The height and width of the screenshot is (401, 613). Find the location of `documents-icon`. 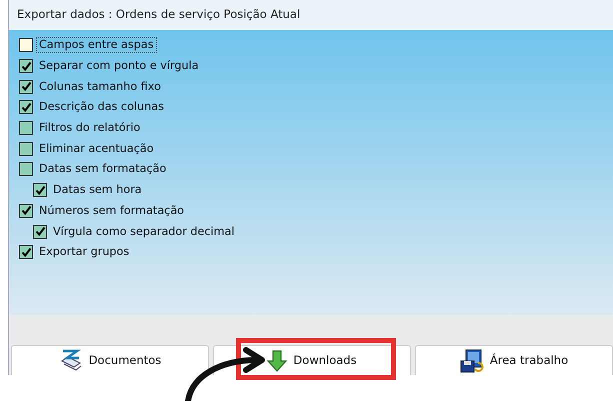

documents-icon is located at coordinates (70, 360).